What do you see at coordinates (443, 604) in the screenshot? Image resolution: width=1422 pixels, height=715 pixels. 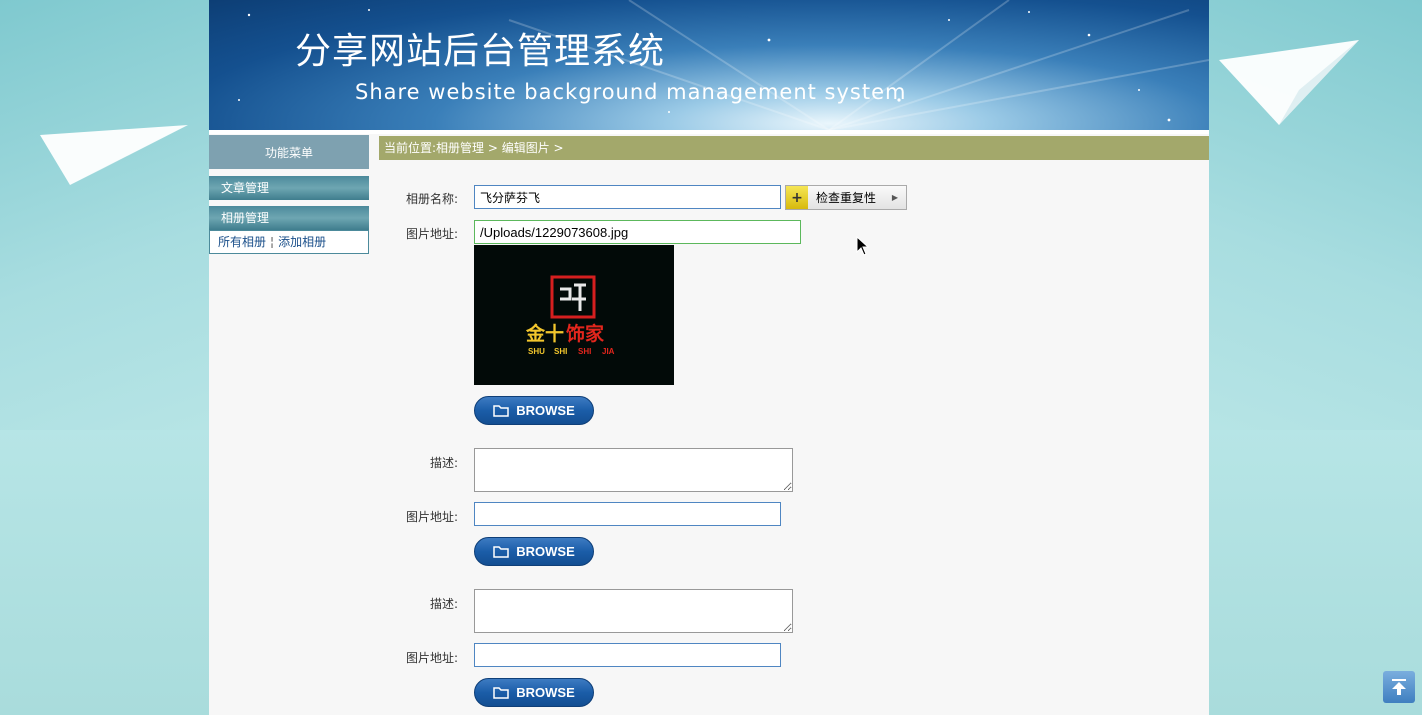 I see `description-label-3: 描述:` at bounding box center [443, 604].